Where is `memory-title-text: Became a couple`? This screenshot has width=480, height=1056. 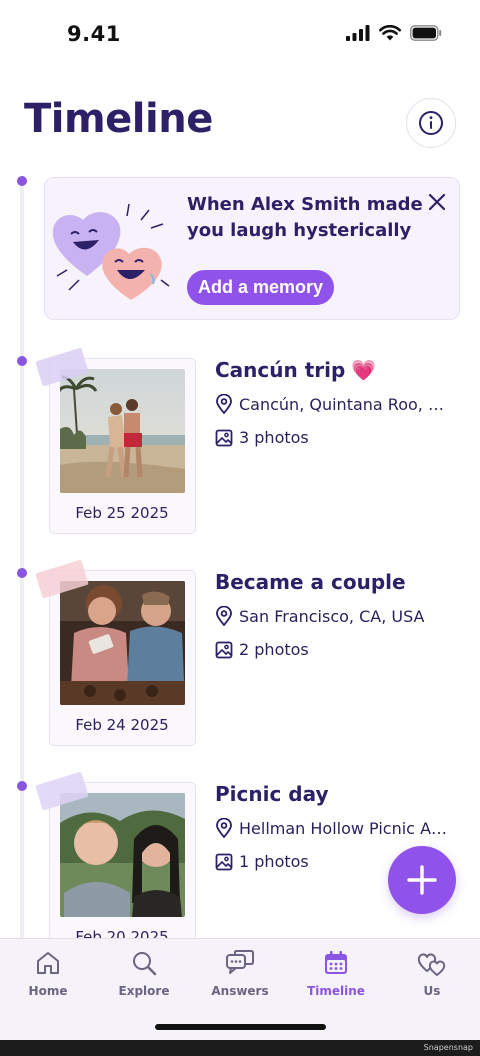 memory-title-text: Became a couple is located at coordinates (310, 582).